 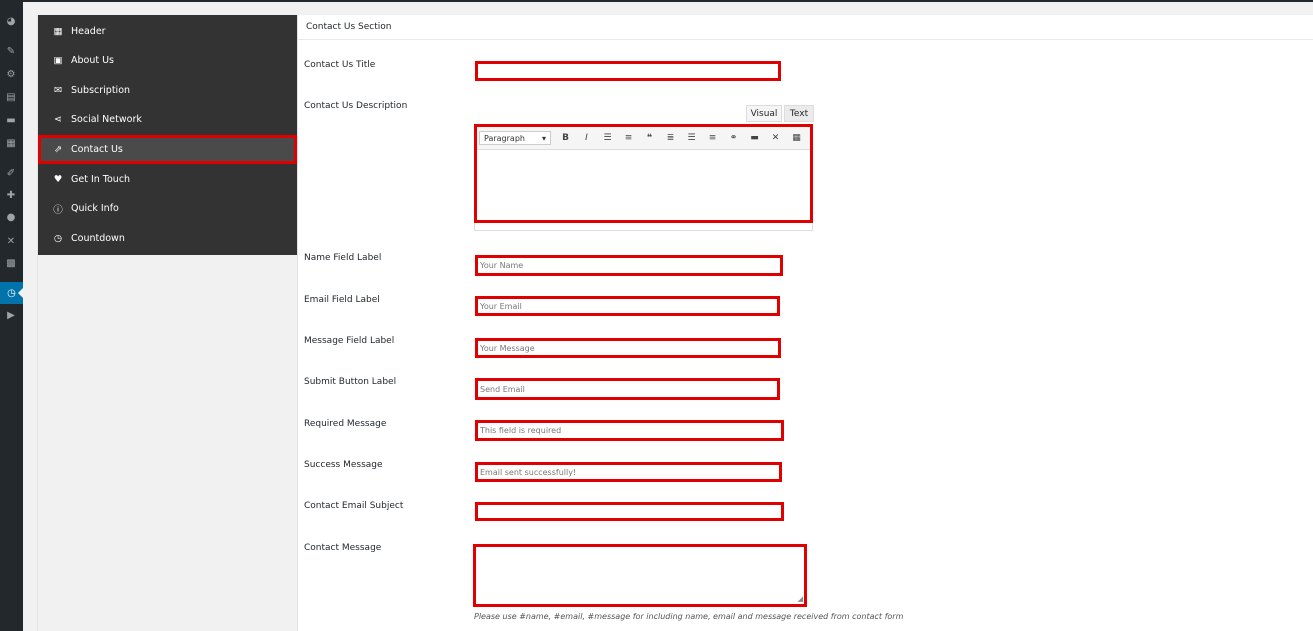 What do you see at coordinates (11, 143) in the screenshot?
I see `forms-icon: ▦` at bounding box center [11, 143].